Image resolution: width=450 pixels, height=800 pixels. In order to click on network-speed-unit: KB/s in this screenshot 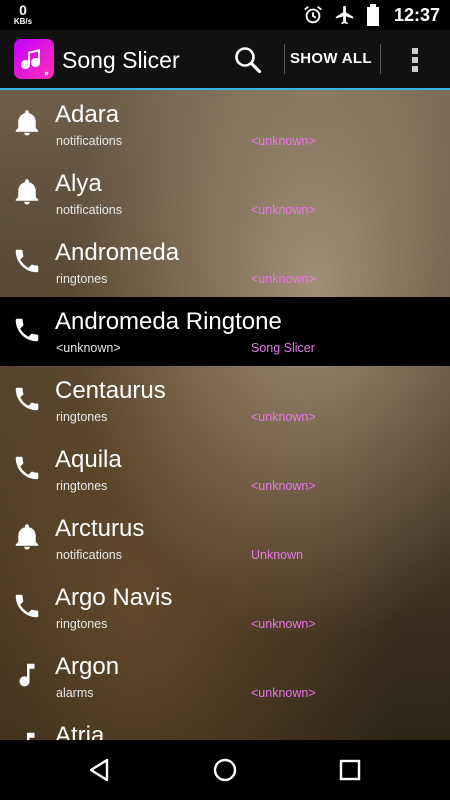, I will do `click(23, 21)`.